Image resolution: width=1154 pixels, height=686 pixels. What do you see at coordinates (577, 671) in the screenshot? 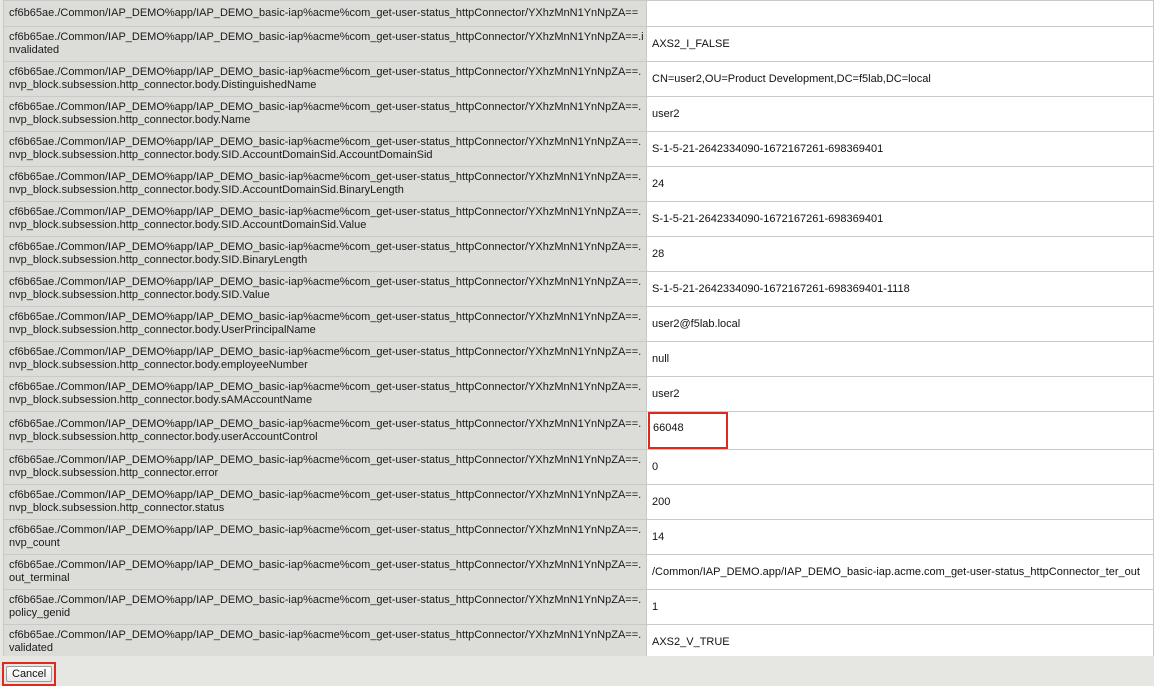
I see `footer-bar: Cancel` at bounding box center [577, 671].